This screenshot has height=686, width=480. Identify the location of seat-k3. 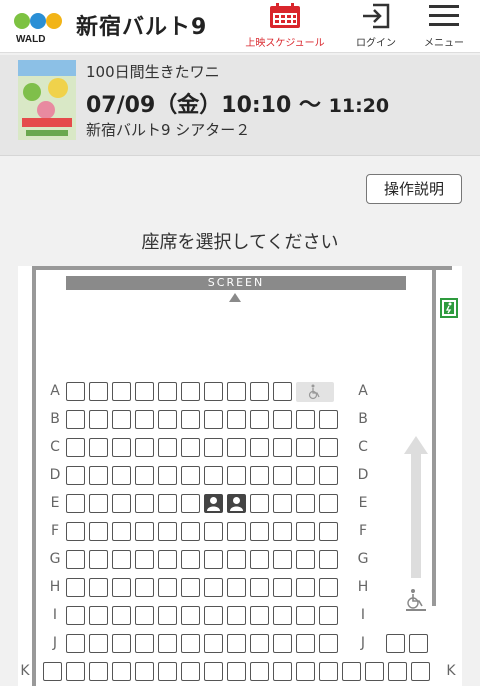
(98, 671).